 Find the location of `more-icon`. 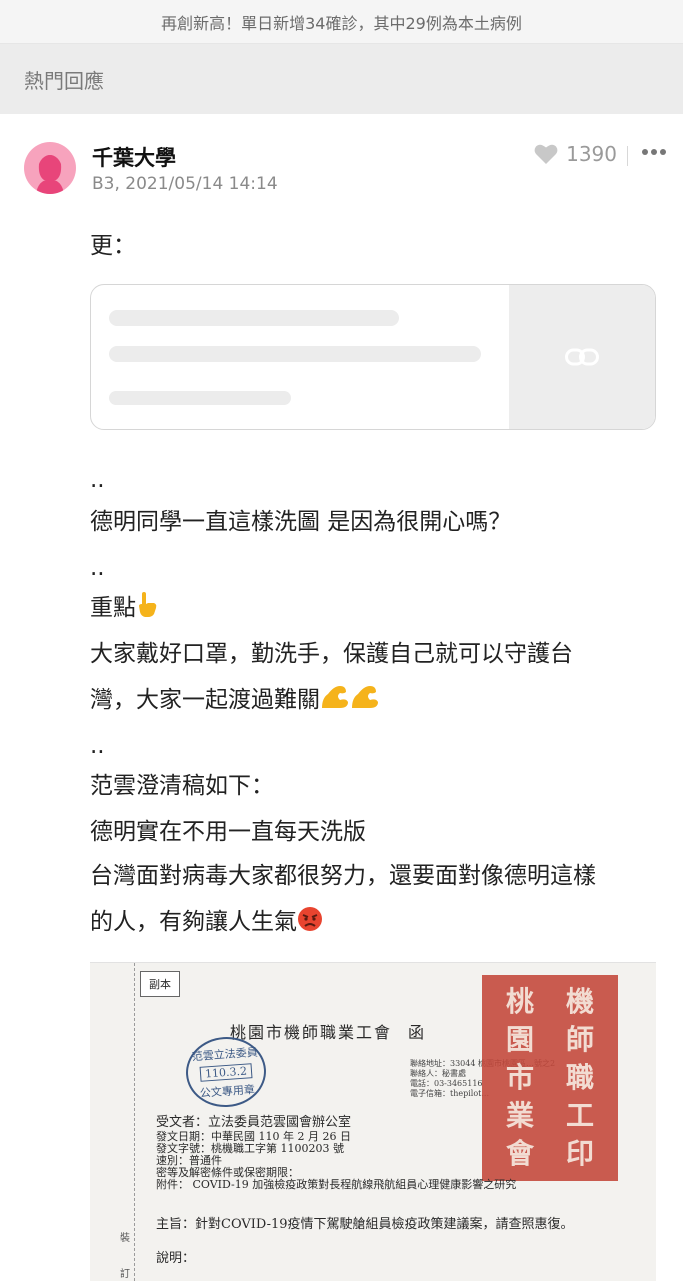

more-icon is located at coordinates (654, 152).